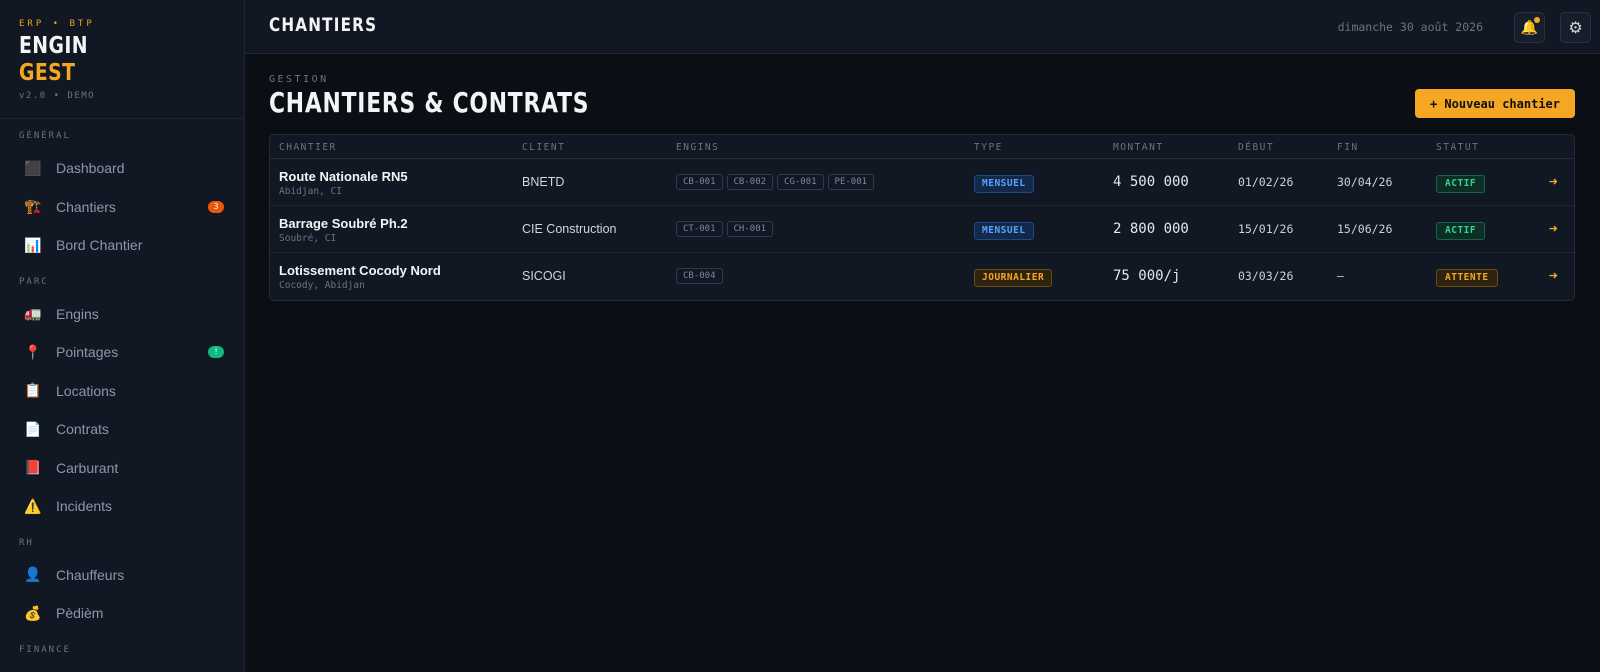  I want to click on engin-chip: CT-001, so click(699, 229).